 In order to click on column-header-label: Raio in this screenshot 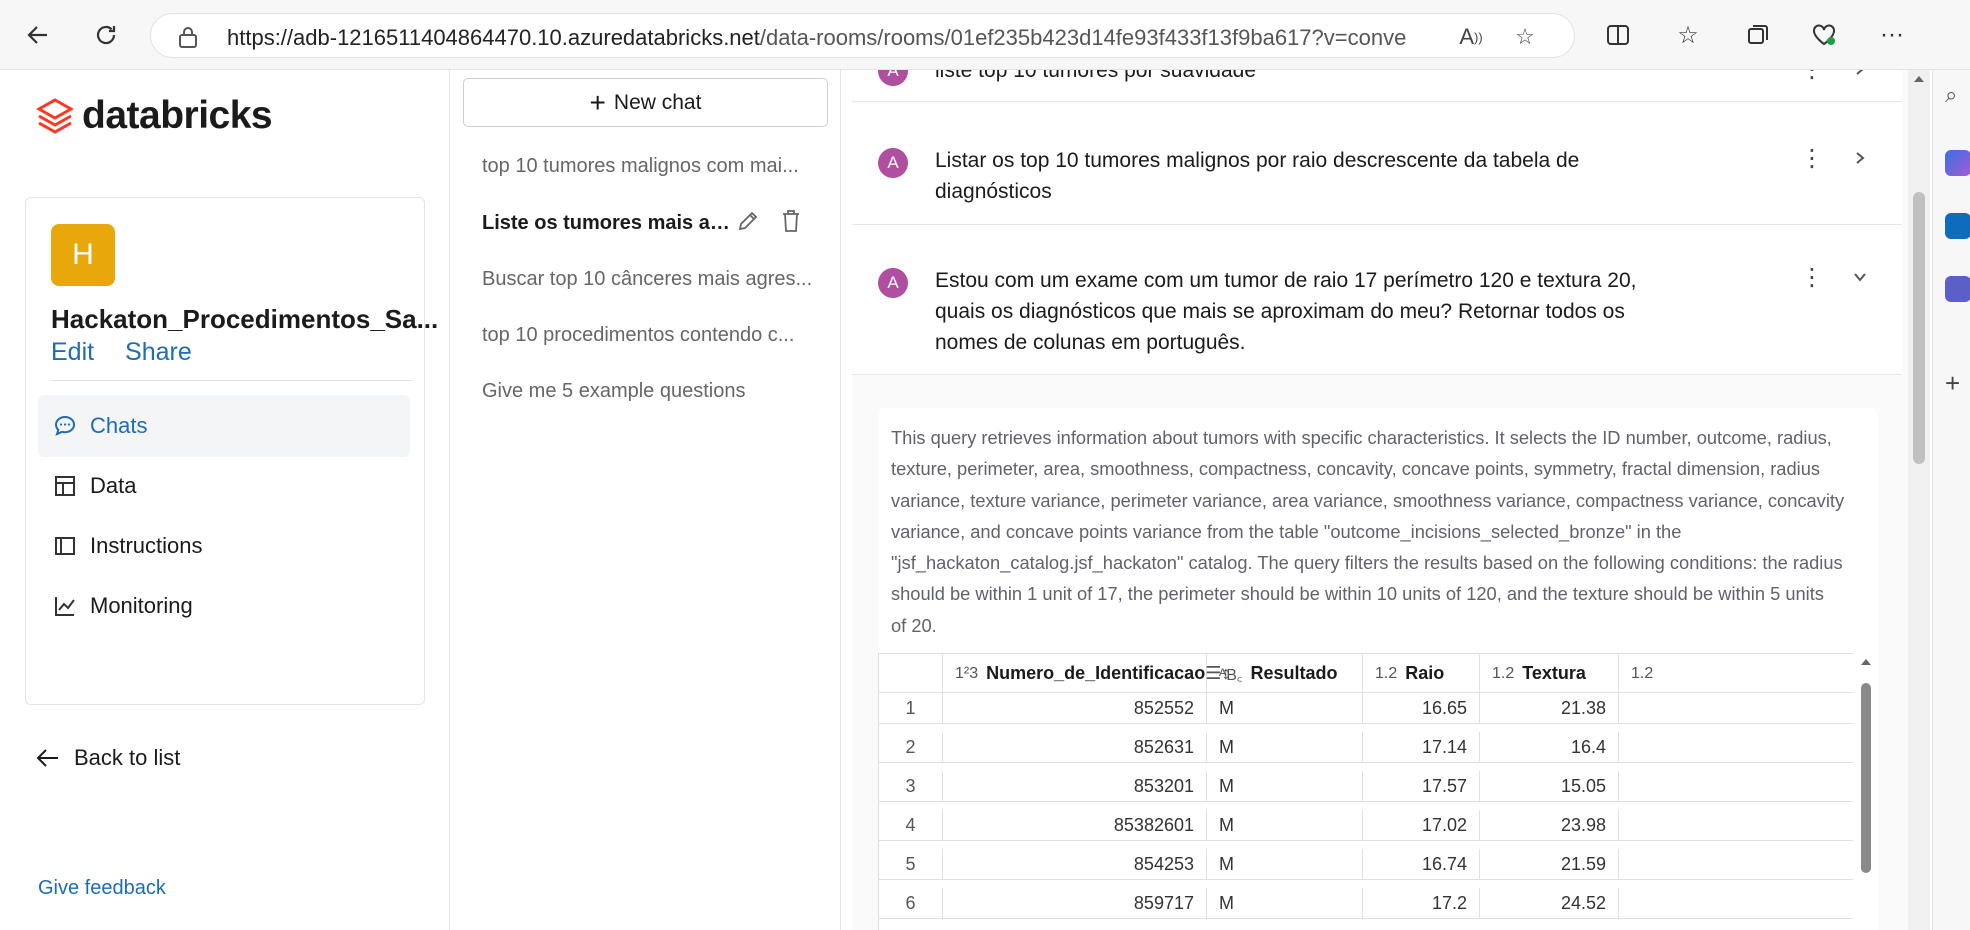, I will do `click(1425, 673)`.